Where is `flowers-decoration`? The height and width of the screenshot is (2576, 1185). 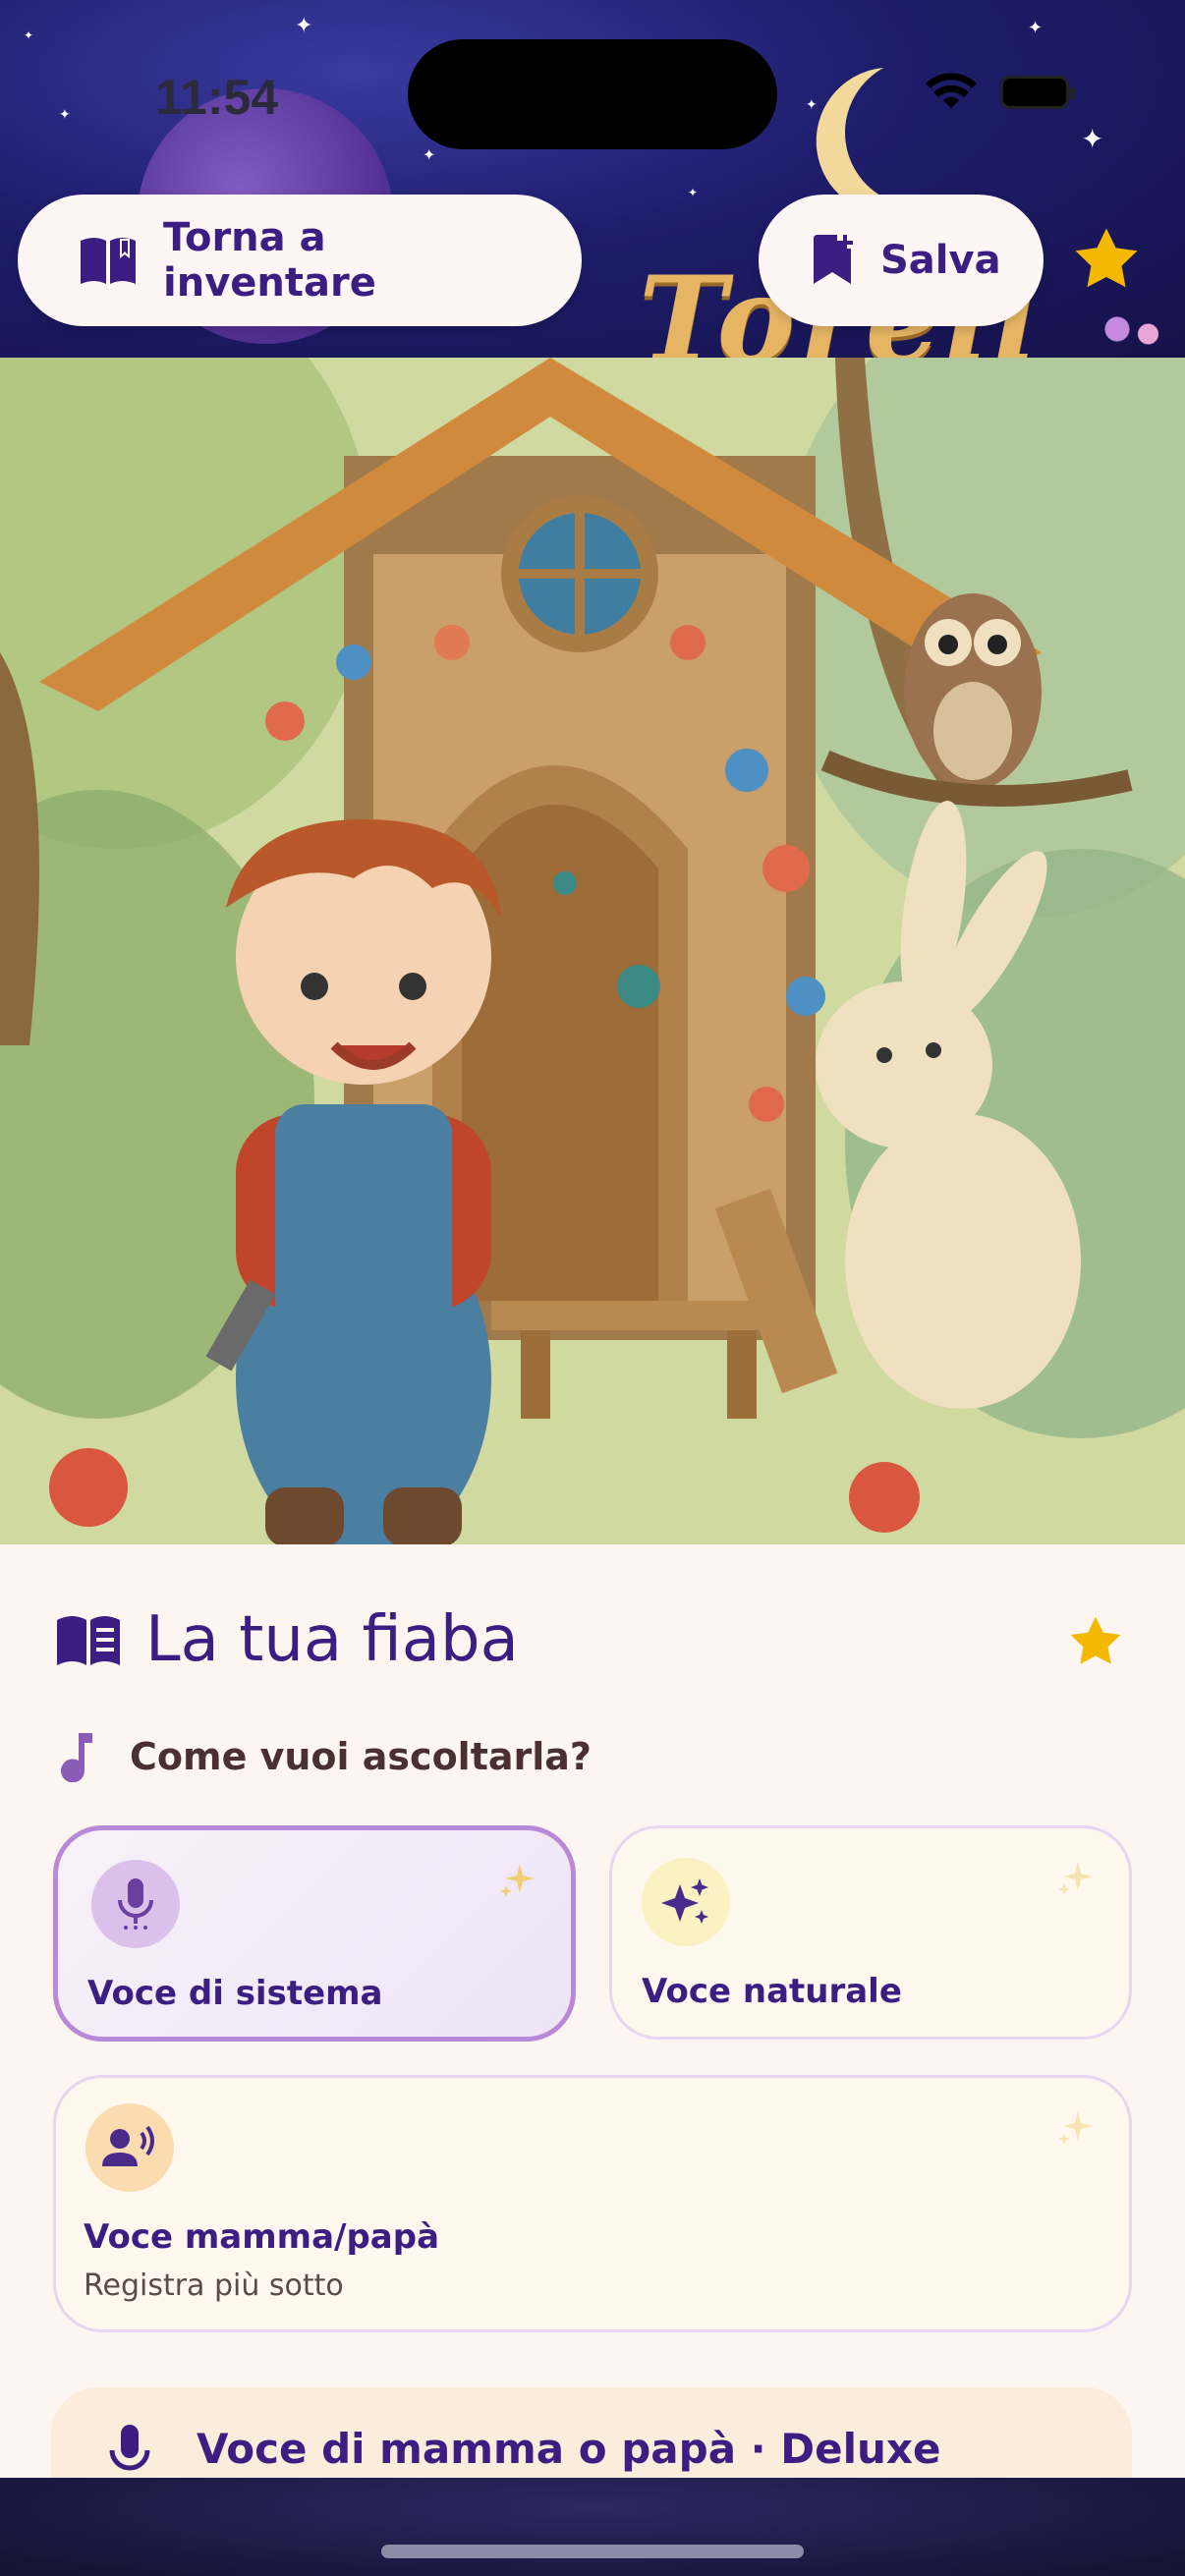
flowers-decoration is located at coordinates (1131, 329).